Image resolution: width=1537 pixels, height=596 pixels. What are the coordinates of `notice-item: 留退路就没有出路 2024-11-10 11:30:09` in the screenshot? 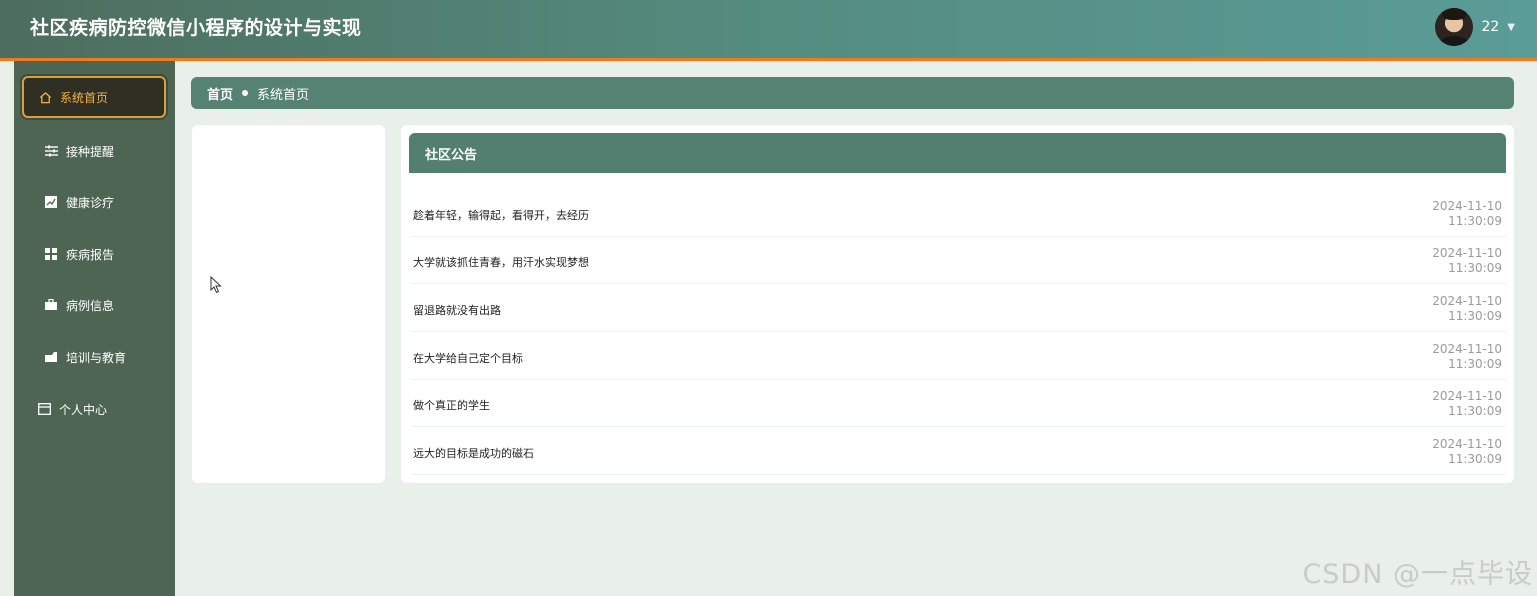 It's located at (958, 308).